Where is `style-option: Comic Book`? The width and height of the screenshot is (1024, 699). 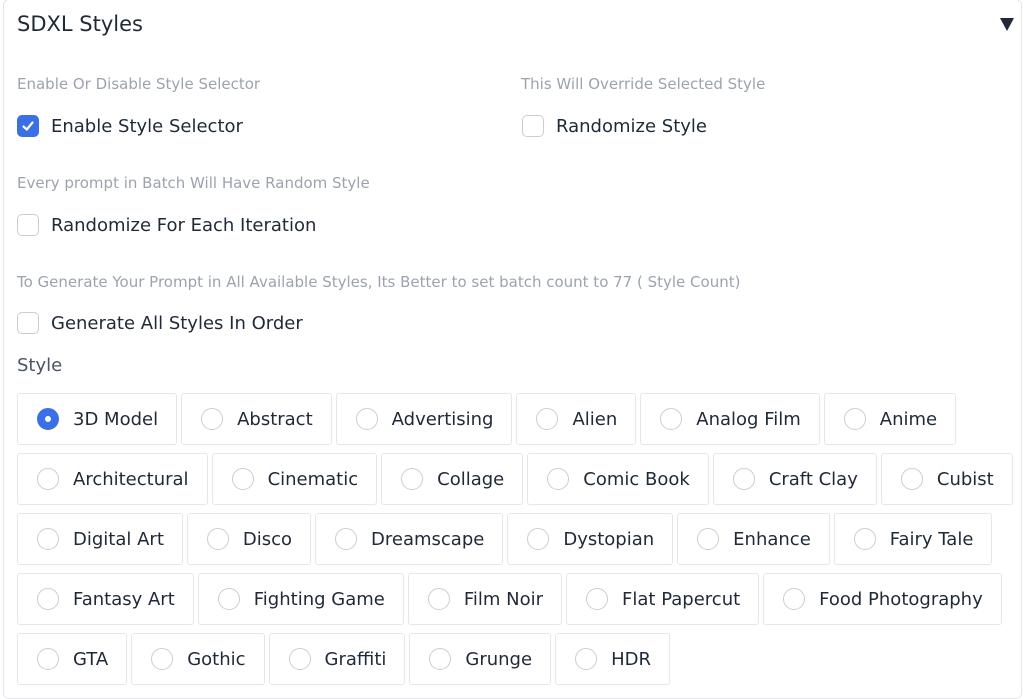
style-option: Comic Book is located at coordinates (620, 483).